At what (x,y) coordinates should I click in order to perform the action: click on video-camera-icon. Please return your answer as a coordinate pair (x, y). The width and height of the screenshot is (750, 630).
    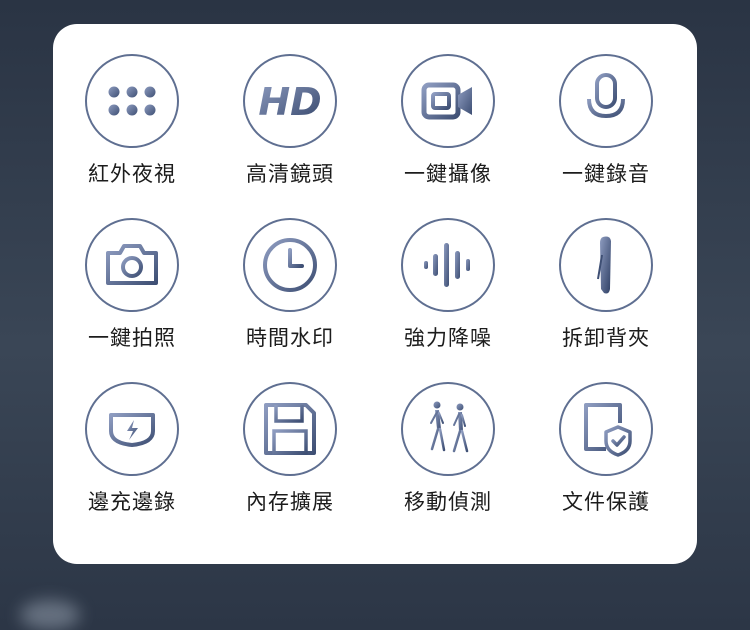
    Looking at the image, I should click on (446, 101).